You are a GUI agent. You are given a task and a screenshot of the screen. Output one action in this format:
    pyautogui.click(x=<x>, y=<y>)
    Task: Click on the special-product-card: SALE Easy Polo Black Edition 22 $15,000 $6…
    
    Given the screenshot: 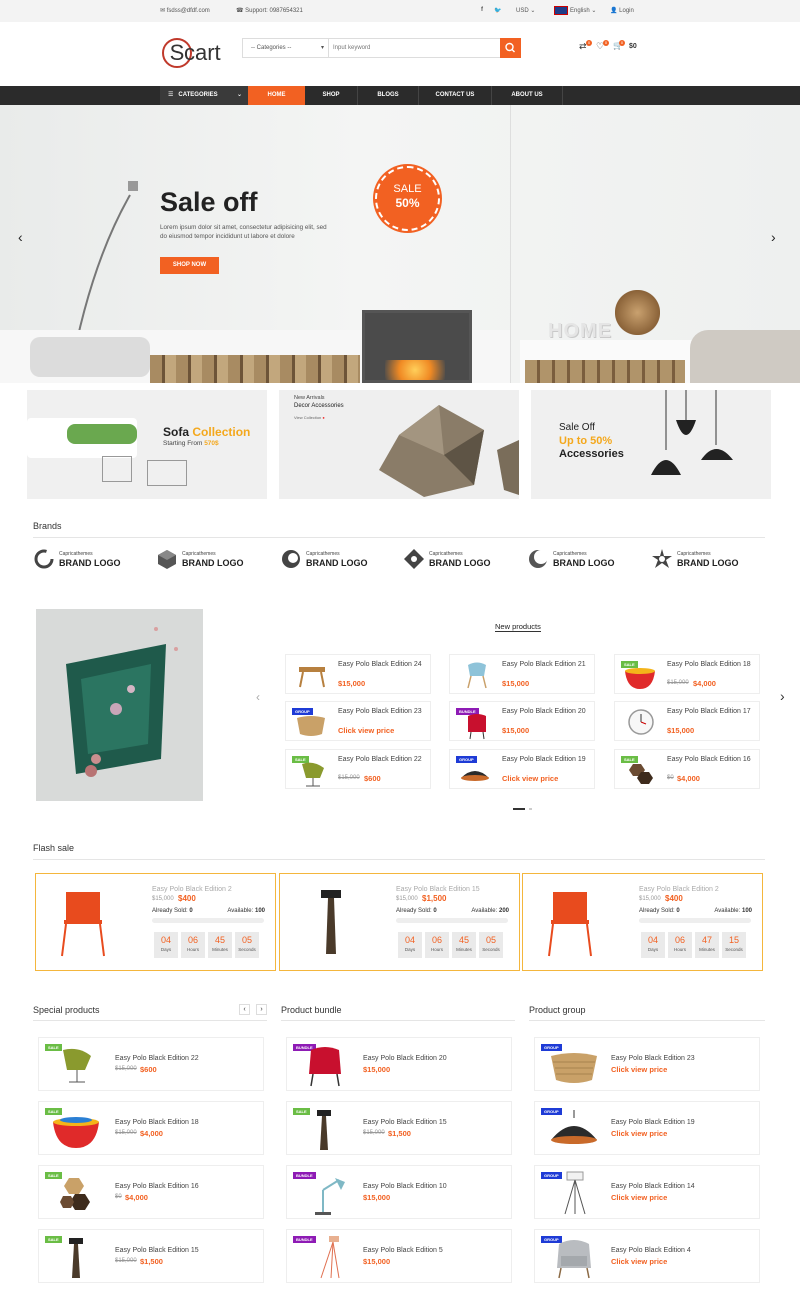 What is the action you would take?
    pyautogui.click(x=151, y=1064)
    